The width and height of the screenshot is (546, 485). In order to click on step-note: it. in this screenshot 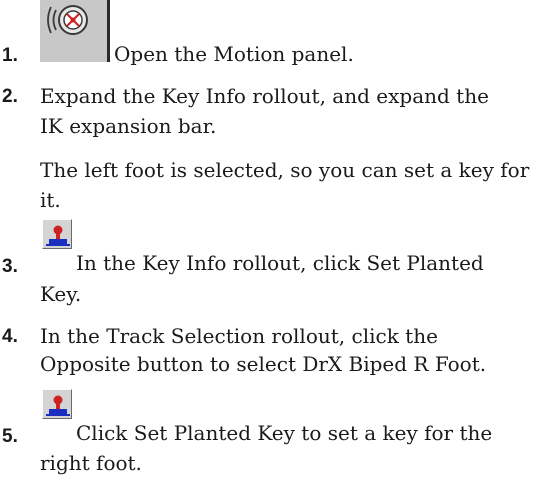, I will do `click(50, 200)`.